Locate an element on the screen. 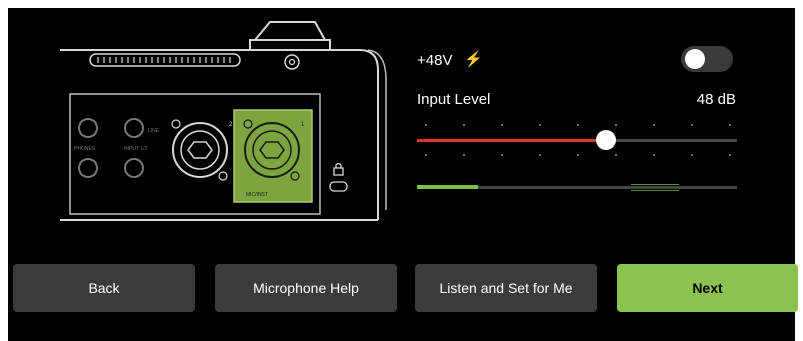  input-level-label: Input Level is located at coordinates (454, 99).